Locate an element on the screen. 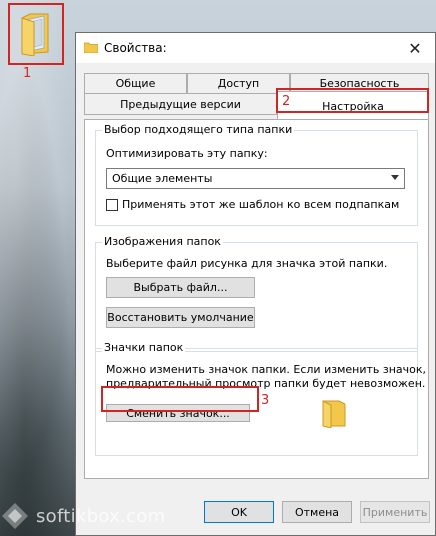 The height and width of the screenshot is (536, 436). button-label: Восстановить умолчание is located at coordinates (180, 317).